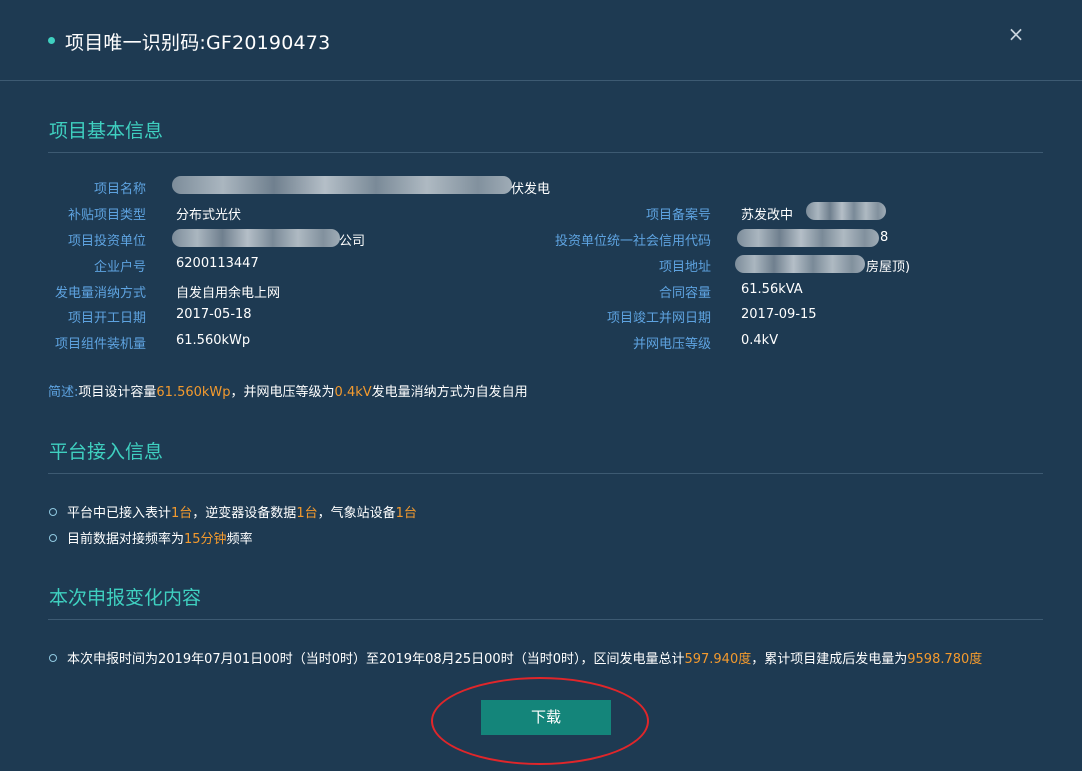  Describe the element at coordinates (684, 267) in the screenshot. I see `label-address: 项目地址` at that location.